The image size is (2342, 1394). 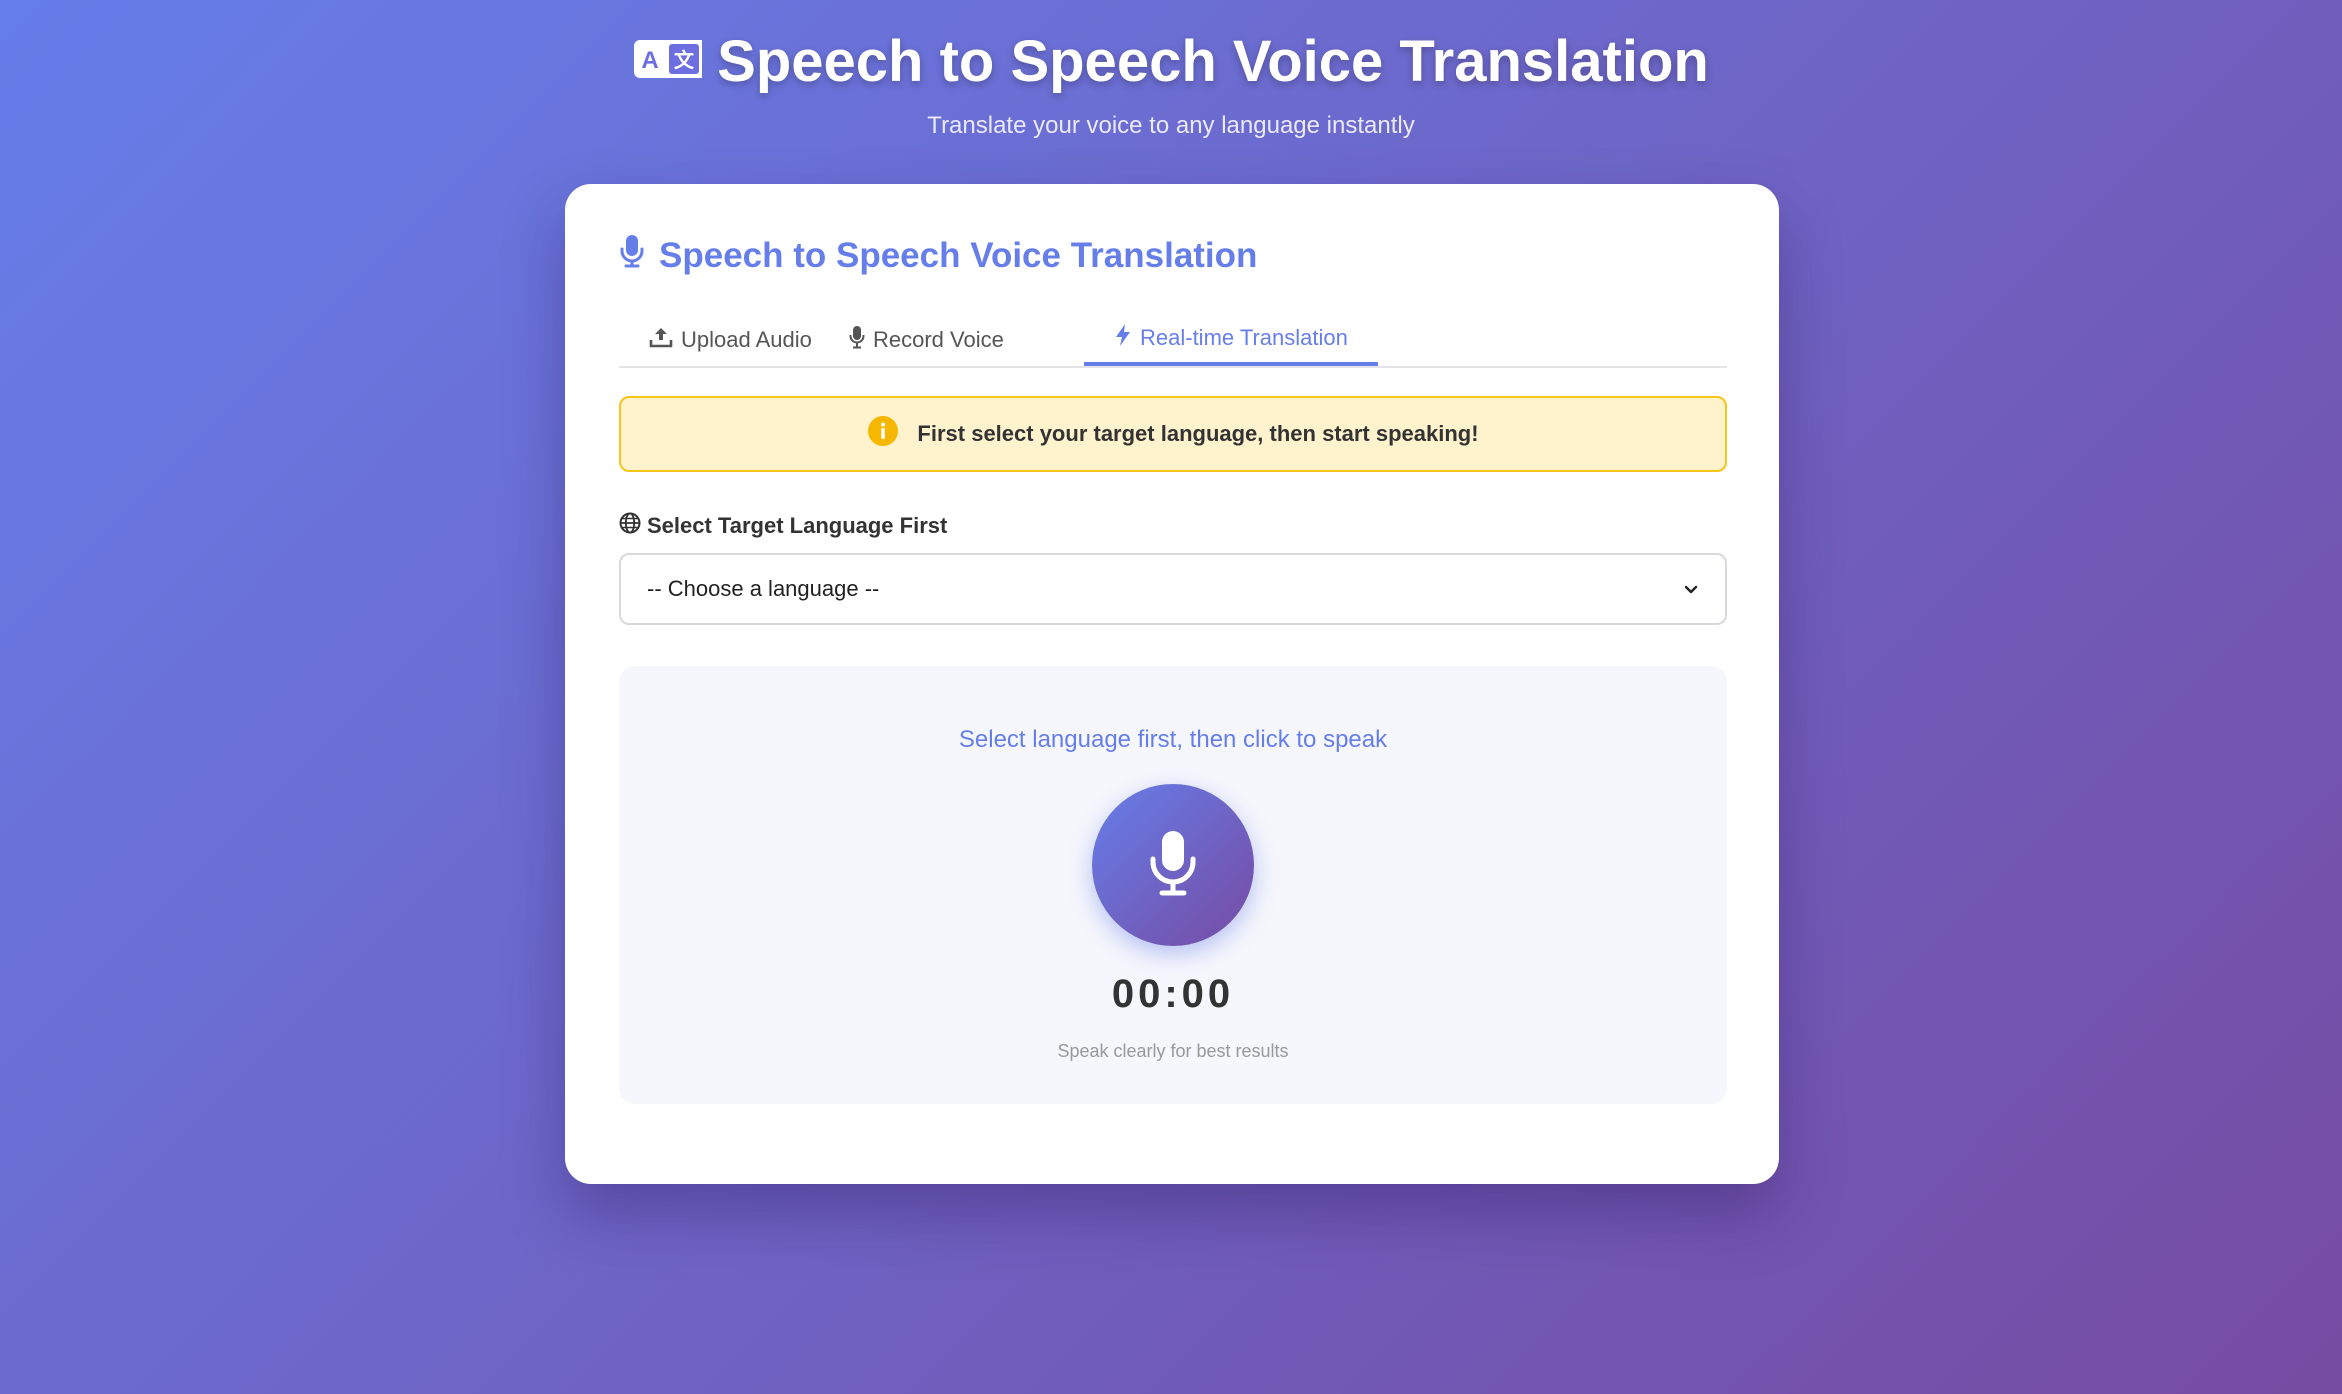 What do you see at coordinates (938, 339) in the screenshot?
I see `tab-label: Record Voice` at bounding box center [938, 339].